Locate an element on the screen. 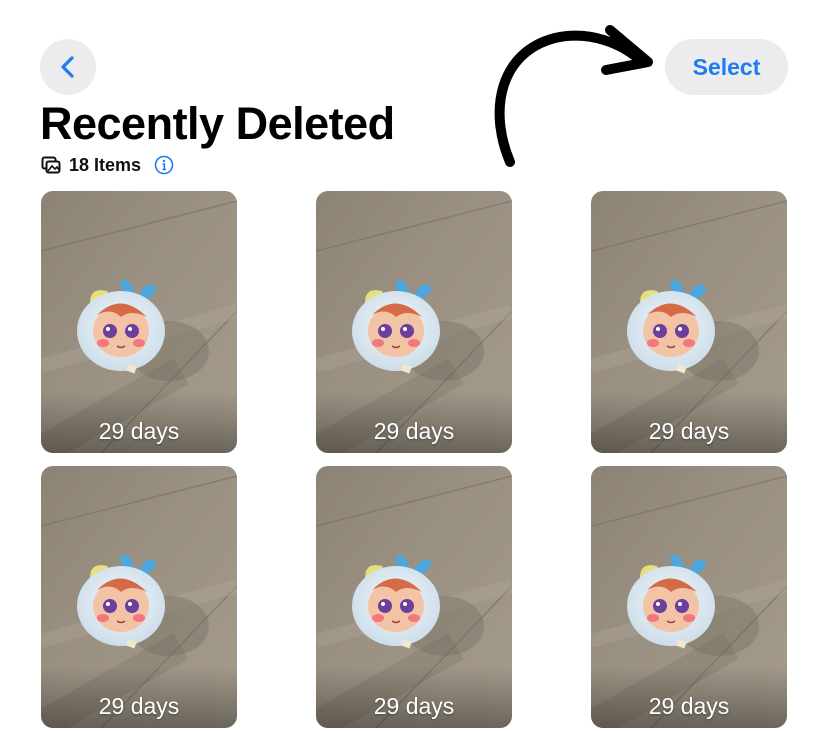 The width and height of the screenshot is (828, 731). item-count-label: 18 Items is located at coordinates (105, 164).